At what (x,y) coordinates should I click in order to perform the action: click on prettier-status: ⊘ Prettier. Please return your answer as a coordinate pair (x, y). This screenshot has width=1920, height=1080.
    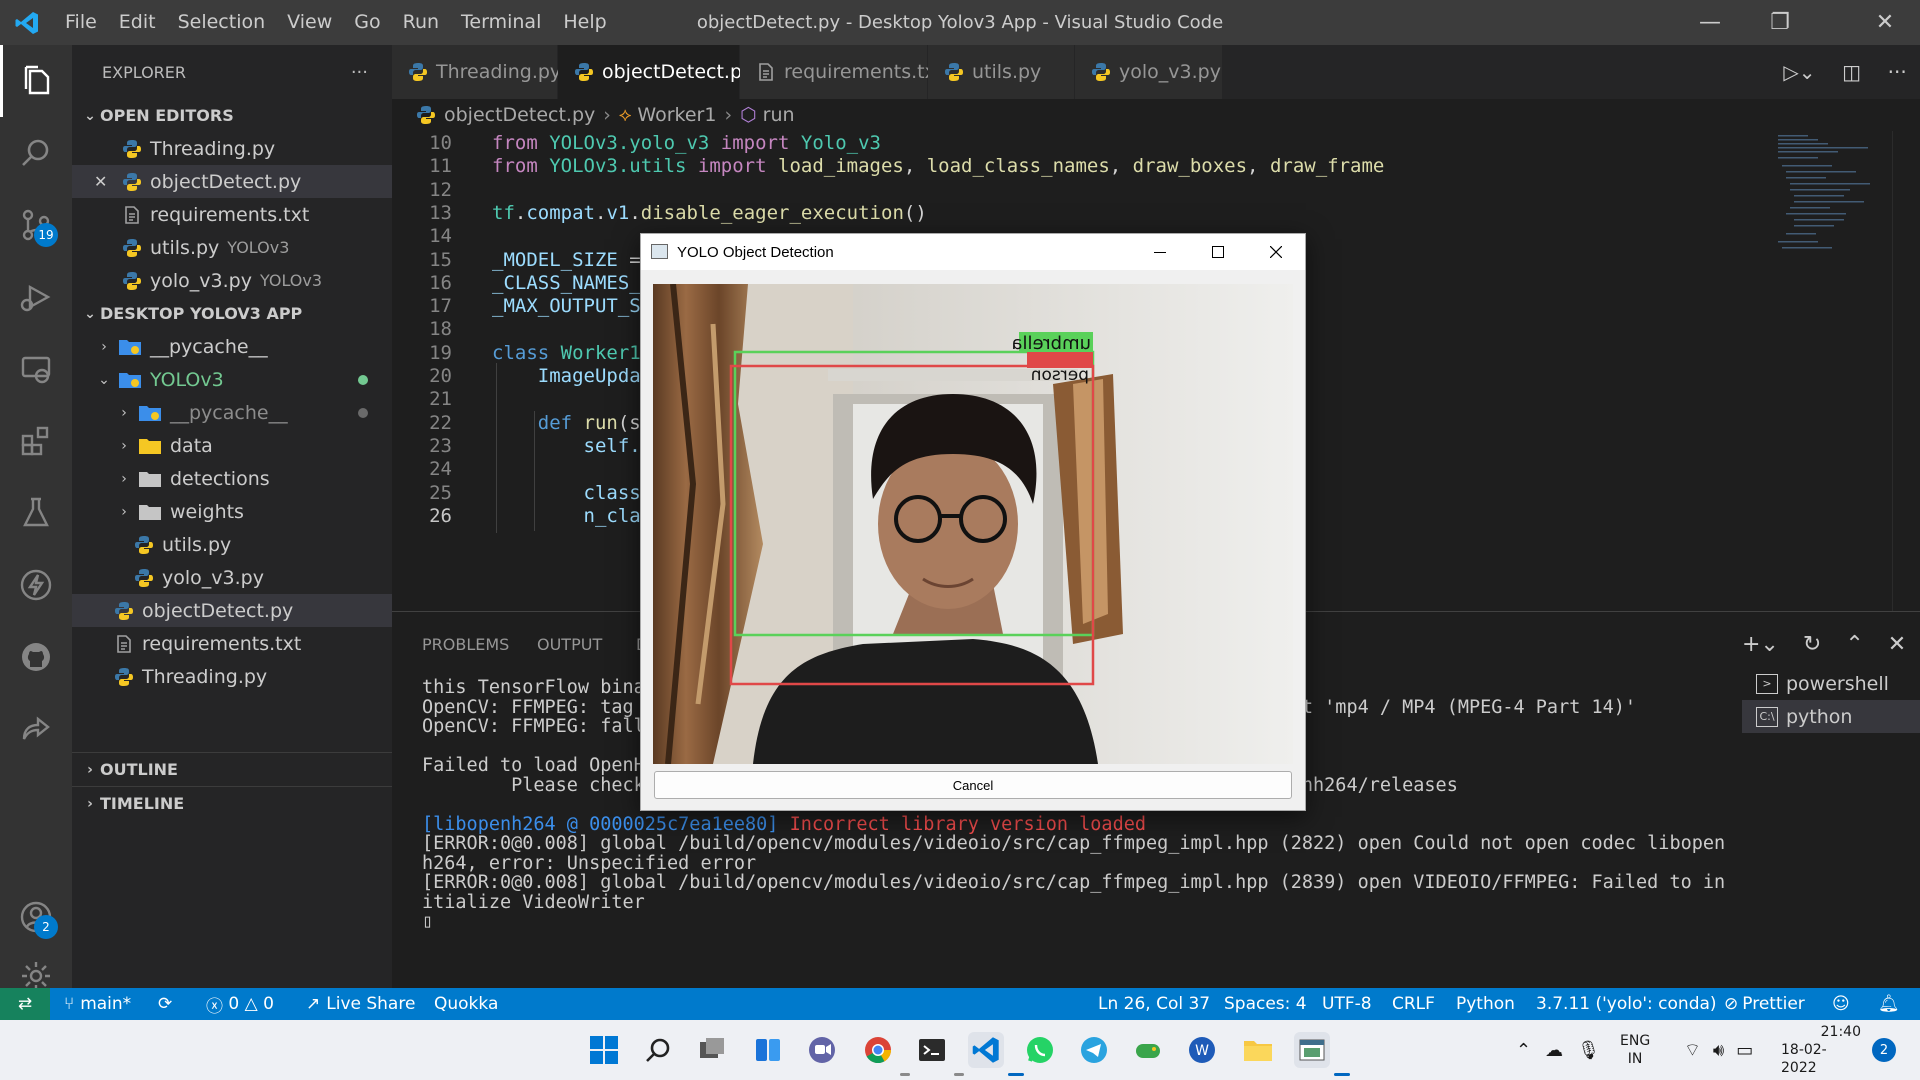
    Looking at the image, I should click on (1764, 1004).